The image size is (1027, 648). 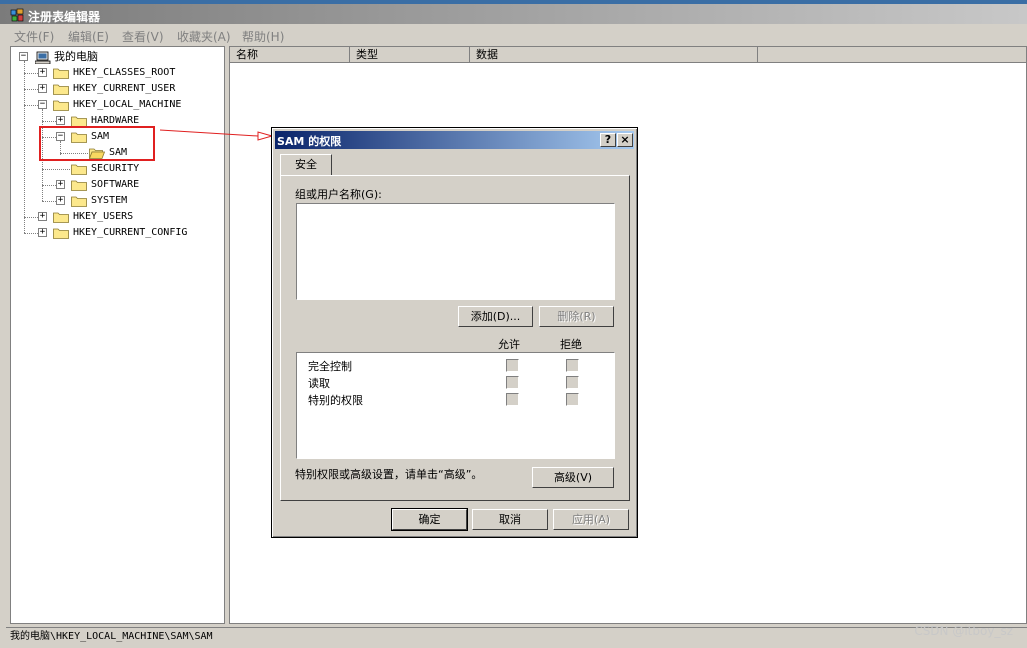 What do you see at coordinates (34, 36) in the screenshot?
I see `menu-file: 文件(F)` at bounding box center [34, 36].